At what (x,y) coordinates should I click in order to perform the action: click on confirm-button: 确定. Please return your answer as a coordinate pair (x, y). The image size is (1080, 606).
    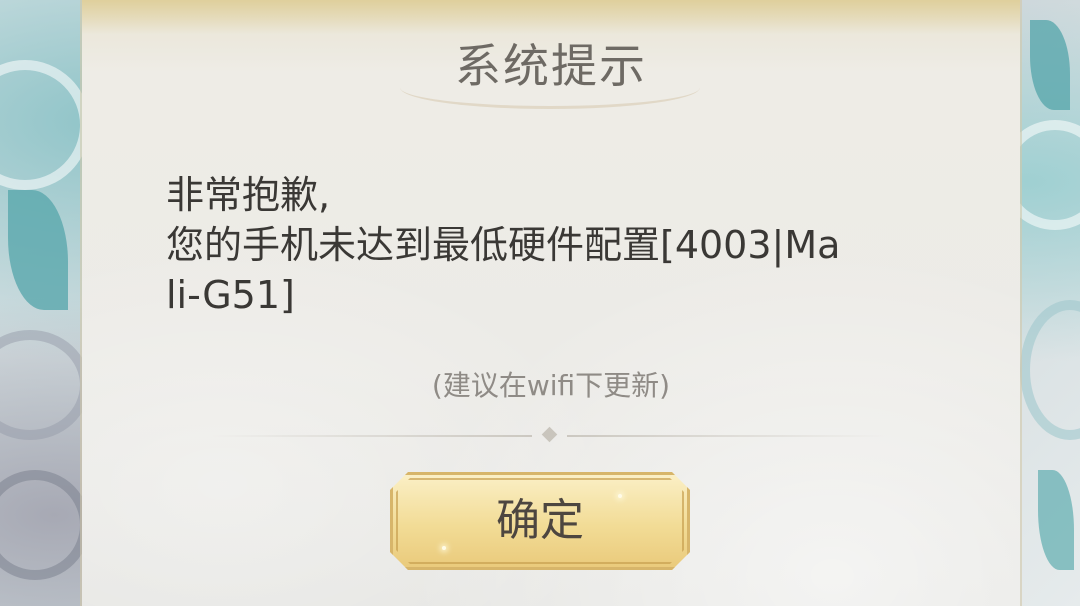
    Looking at the image, I should click on (540, 521).